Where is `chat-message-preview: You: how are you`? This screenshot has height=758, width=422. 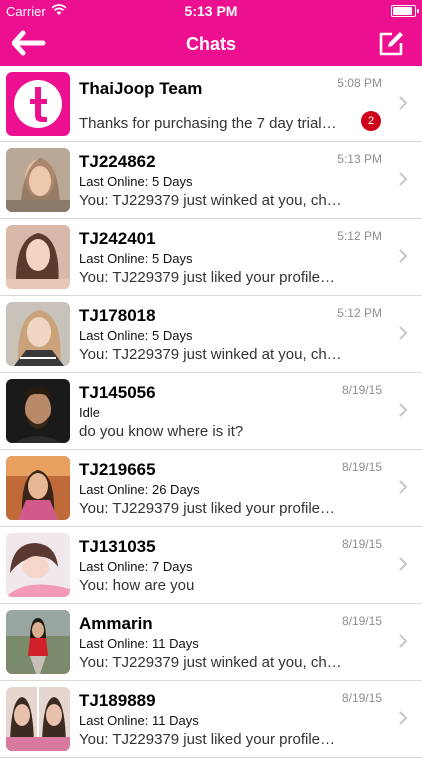
chat-message-preview: You: how are you is located at coordinates (137, 585).